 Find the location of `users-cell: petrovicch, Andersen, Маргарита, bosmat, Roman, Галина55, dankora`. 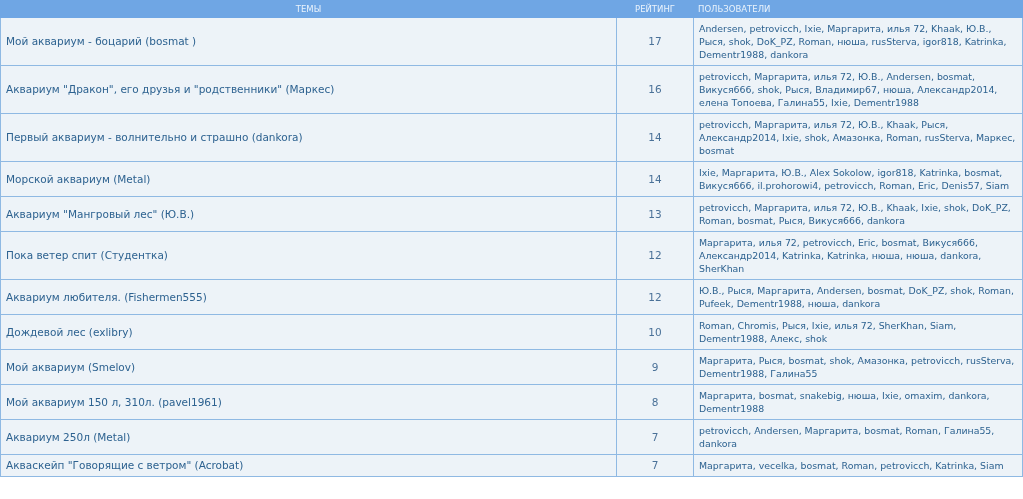

users-cell: petrovicch, Andersen, Маргарита, bosmat, Roman, Галина55, dankora is located at coordinates (858, 437).